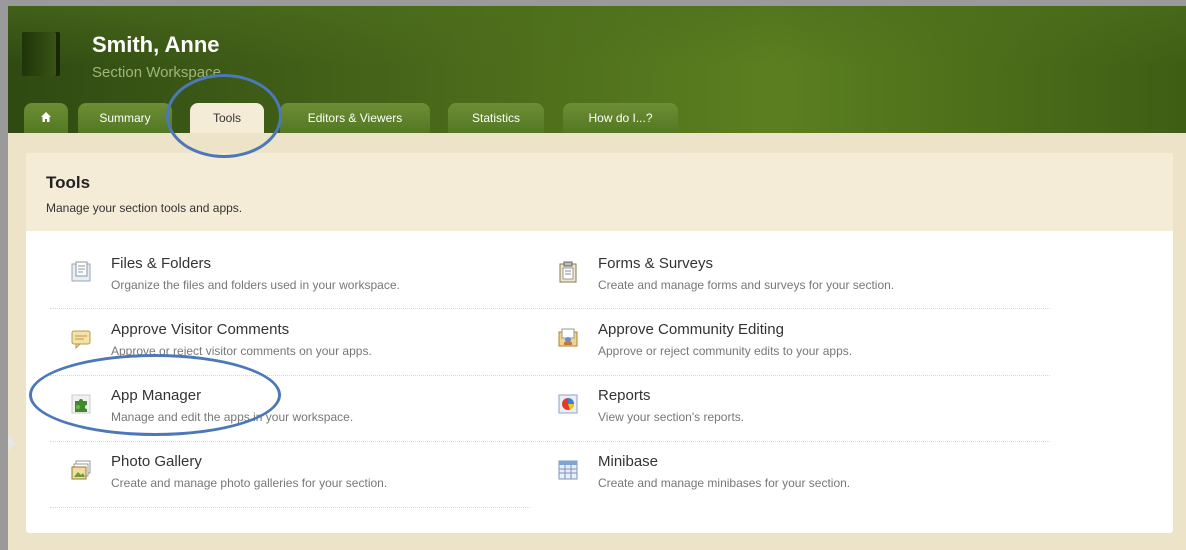 This screenshot has height=550, width=1186. What do you see at coordinates (12, 443) in the screenshot?
I see `collapse-arrow-icon` at bounding box center [12, 443].